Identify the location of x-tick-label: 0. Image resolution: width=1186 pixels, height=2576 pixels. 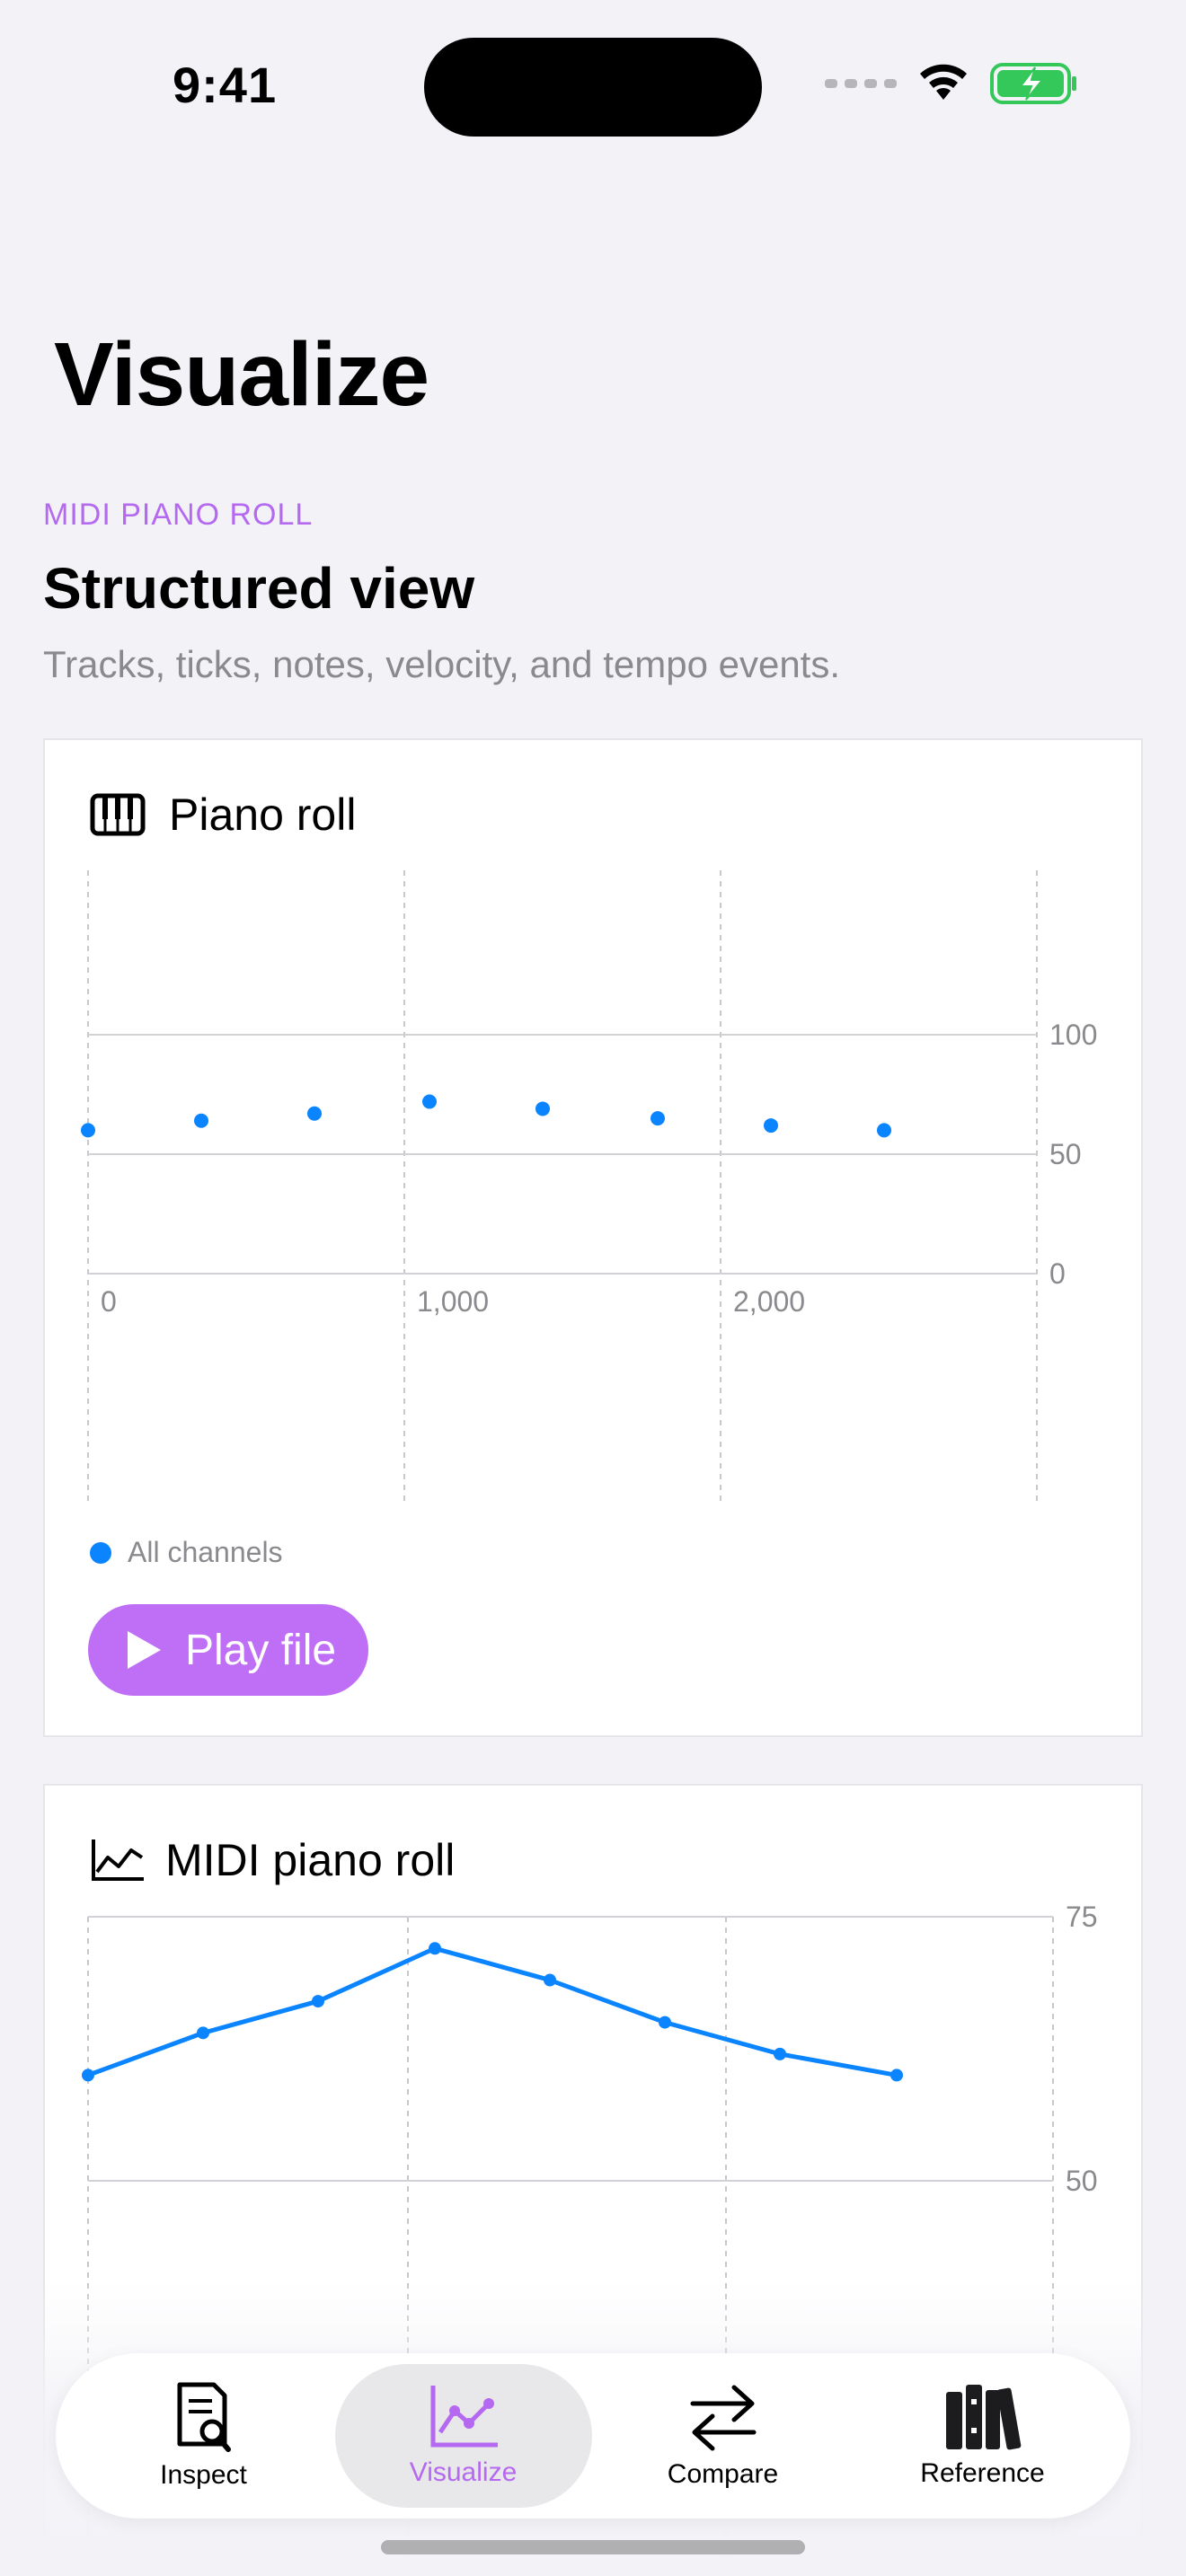
(109, 1301).